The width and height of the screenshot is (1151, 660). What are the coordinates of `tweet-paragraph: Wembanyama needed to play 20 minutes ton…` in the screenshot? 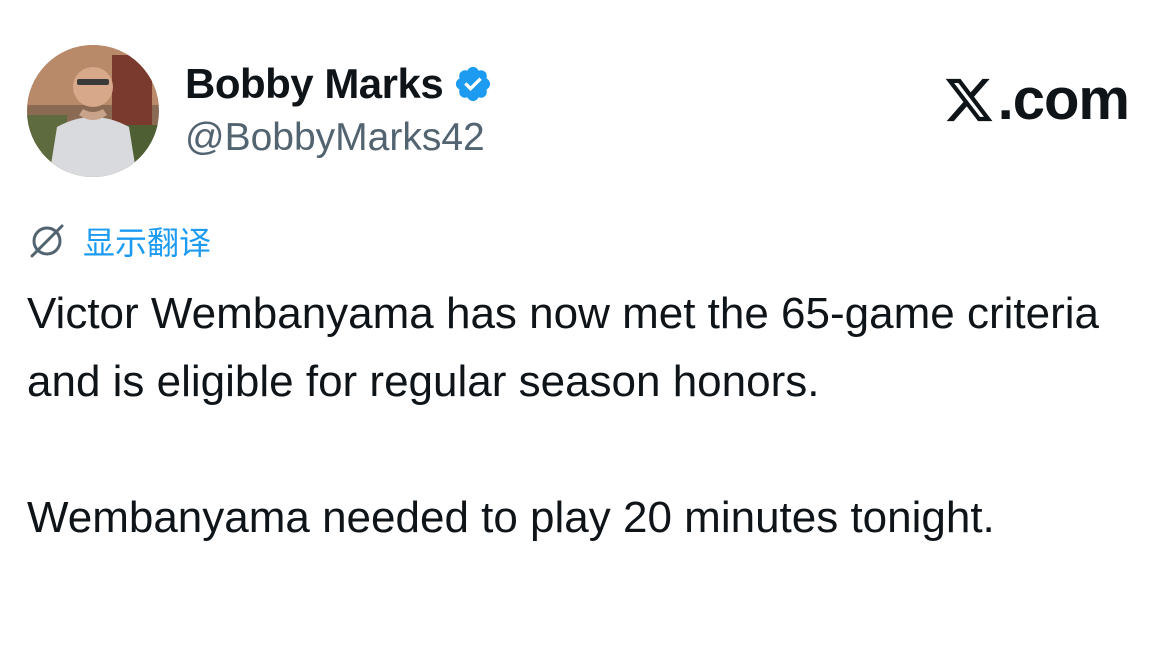 It's located at (511, 517).